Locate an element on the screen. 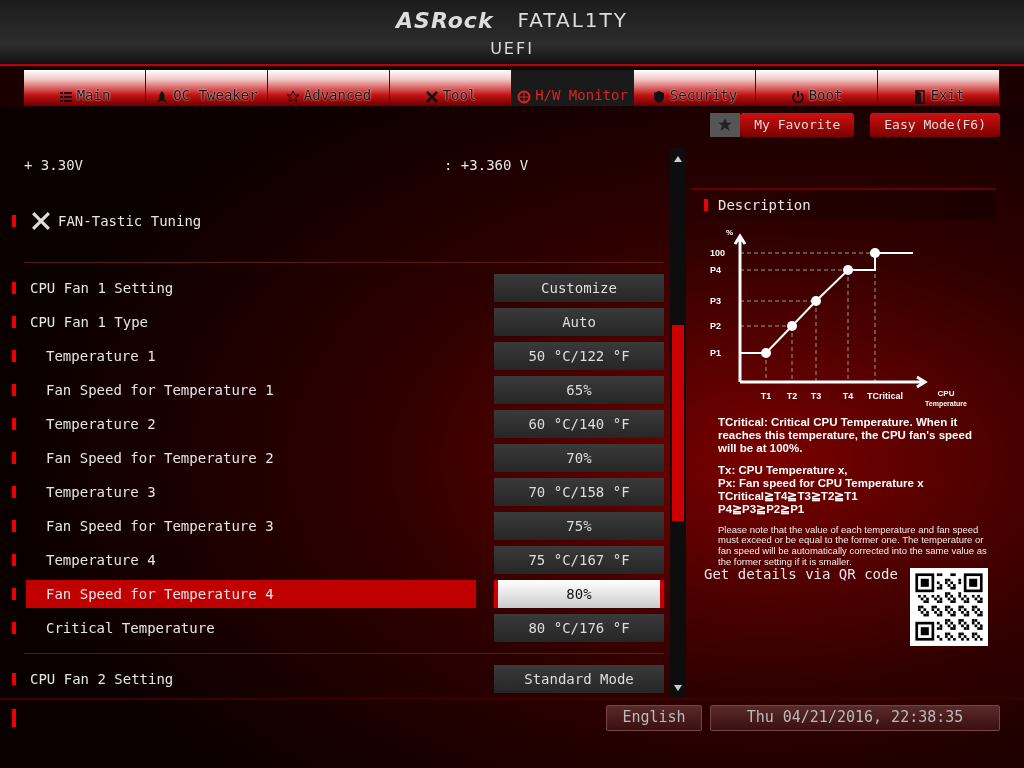  level-label: P4 is located at coordinates (715, 270).